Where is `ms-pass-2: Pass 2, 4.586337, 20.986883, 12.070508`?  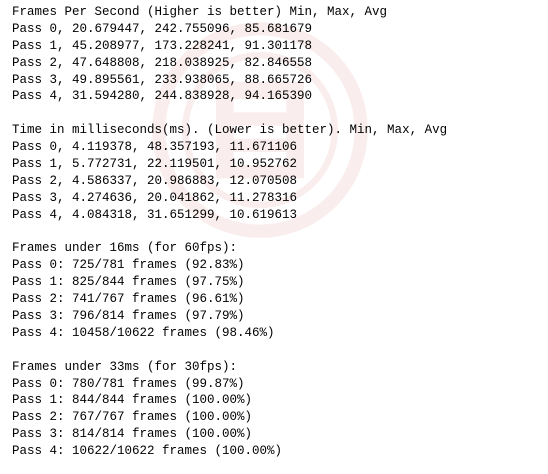
ms-pass-2: Pass 2, 4.586337, 20.986883, 12.070508 is located at coordinates (155, 180).